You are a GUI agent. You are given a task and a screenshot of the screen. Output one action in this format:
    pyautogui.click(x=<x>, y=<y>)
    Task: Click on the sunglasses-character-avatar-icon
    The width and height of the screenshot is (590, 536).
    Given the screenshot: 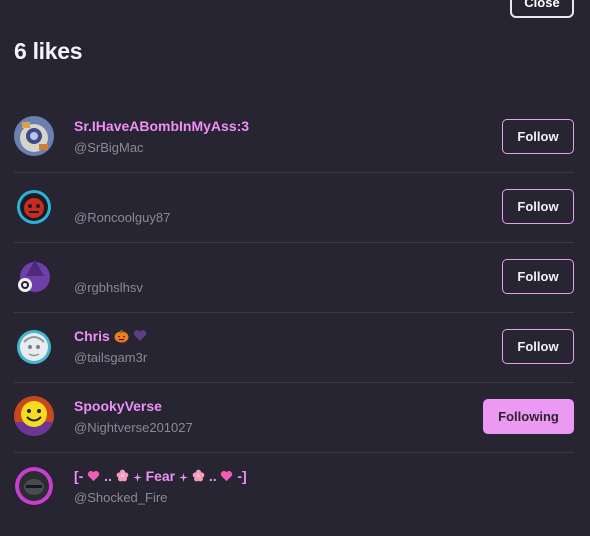 What is the action you would take?
    pyautogui.click(x=34, y=136)
    